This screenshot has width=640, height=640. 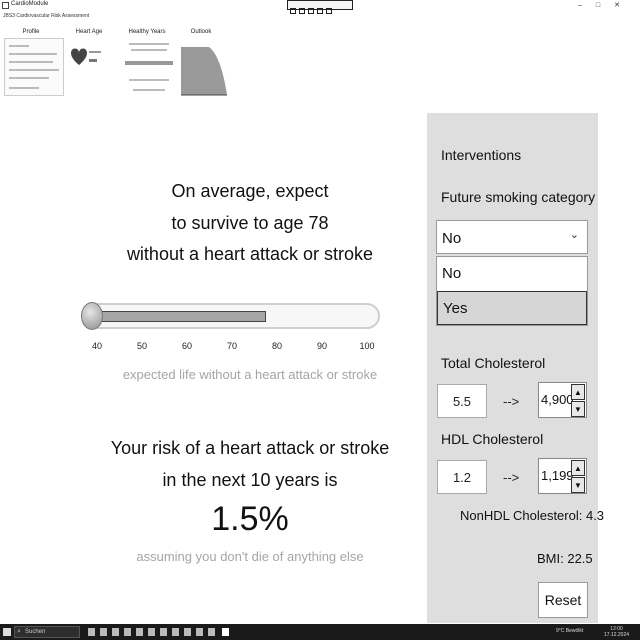 What do you see at coordinates (147, 32) in the screenshot?
I see `tab-healthy-years: Healthy Years` at bounding box center [147, 32].